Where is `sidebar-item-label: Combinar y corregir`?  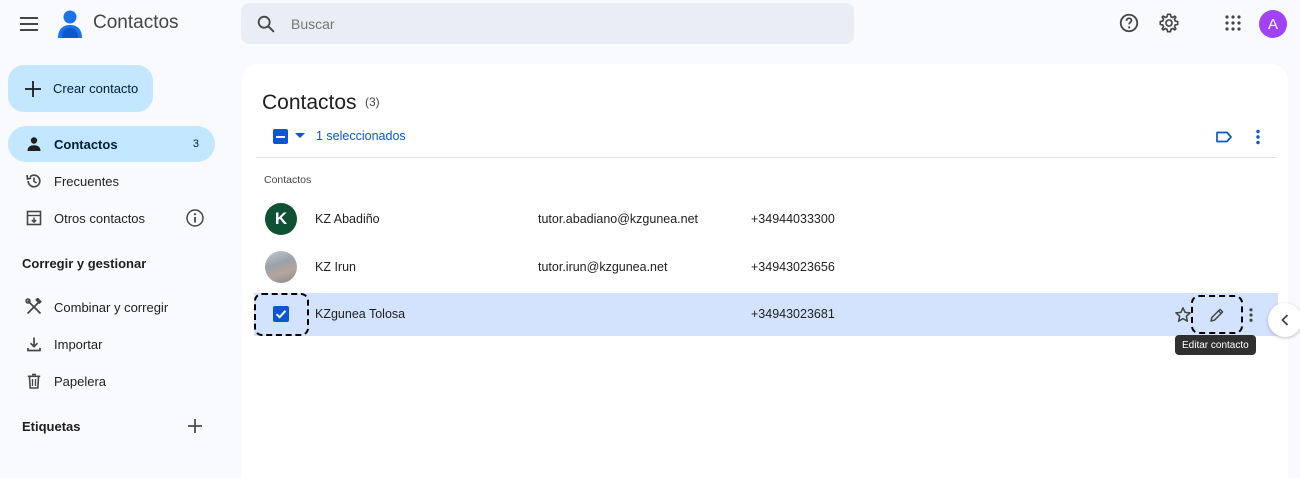
sidebar-item-label: Combinar y corregir is located at coordinates (111, 307).